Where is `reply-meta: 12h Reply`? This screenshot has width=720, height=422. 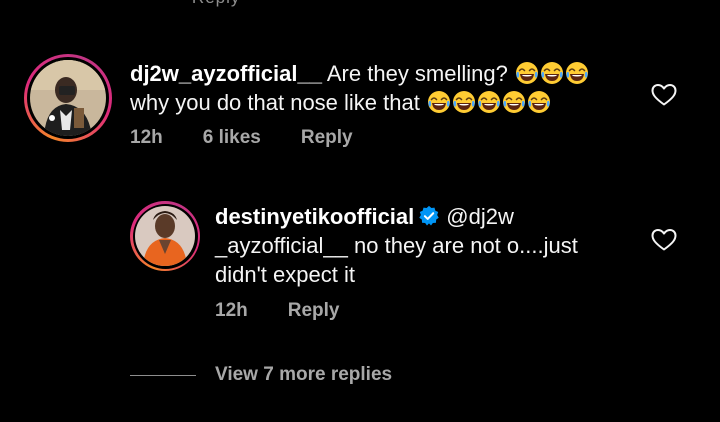
reply-meta: 12h Reply is located at coordinates (297, 311).